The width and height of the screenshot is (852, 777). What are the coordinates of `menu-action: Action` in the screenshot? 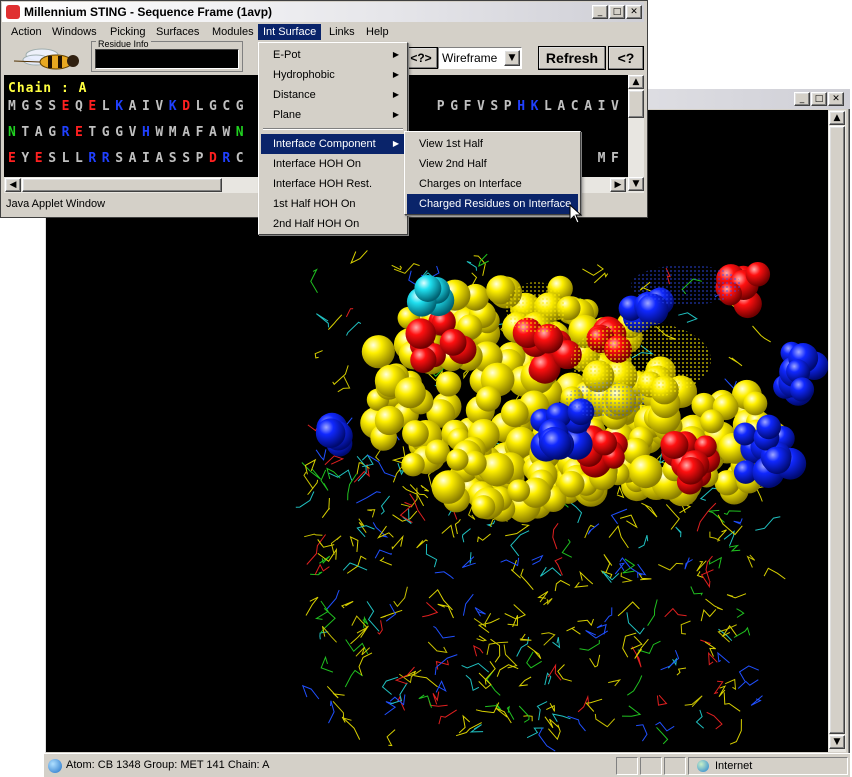 It's located at (26, 32).